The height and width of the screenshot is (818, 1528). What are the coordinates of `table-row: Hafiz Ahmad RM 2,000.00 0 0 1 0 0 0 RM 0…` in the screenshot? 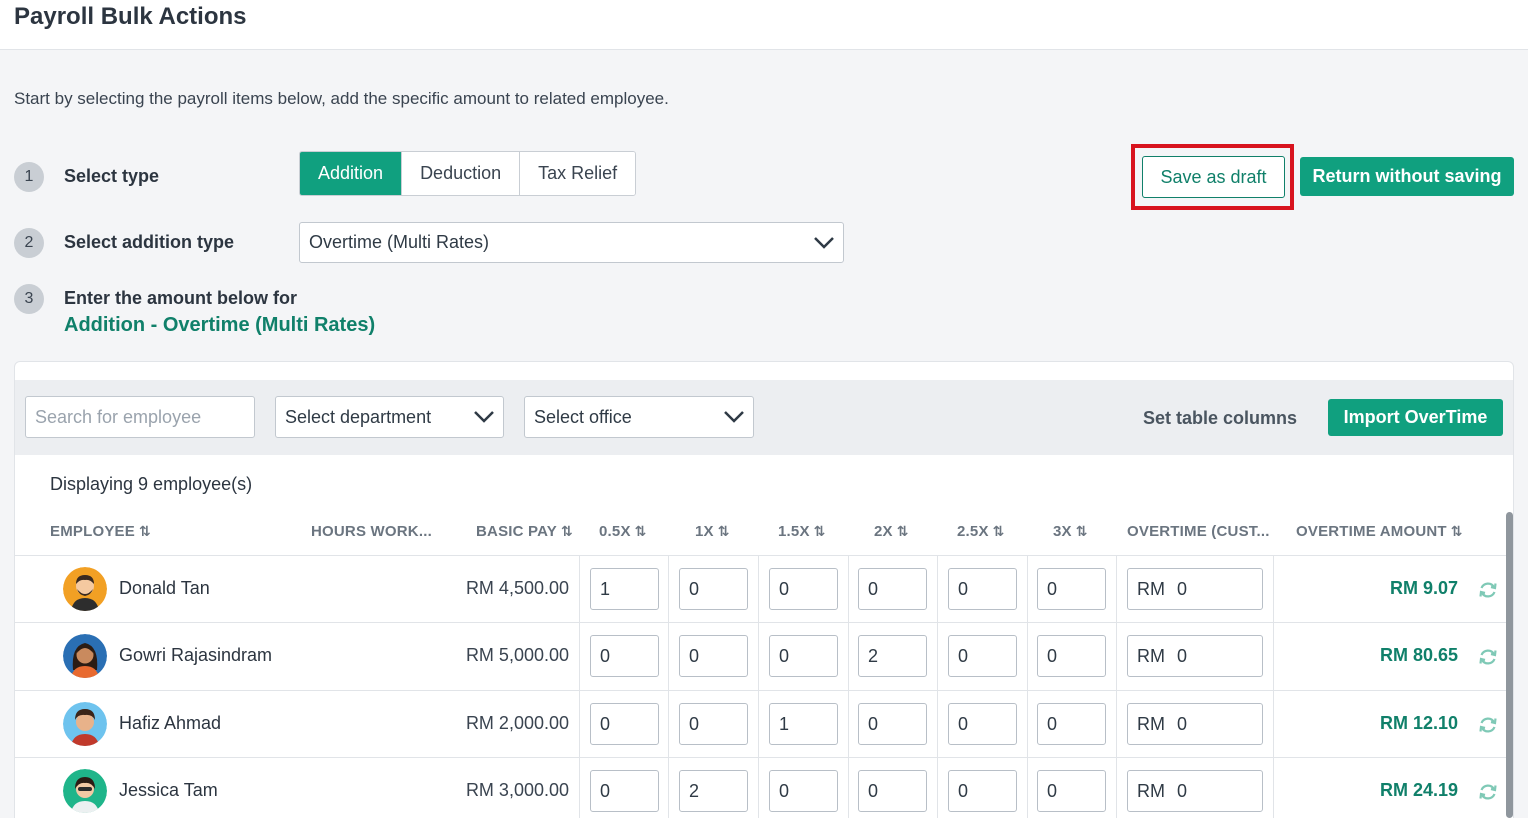 It's located at (761, 724).